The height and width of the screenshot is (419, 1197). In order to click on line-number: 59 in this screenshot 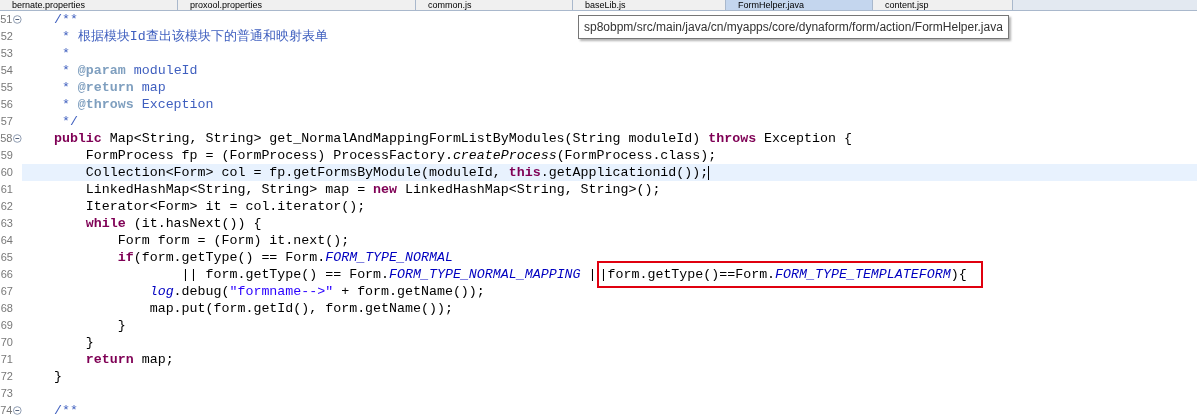, I will do `click(6, 155)`.